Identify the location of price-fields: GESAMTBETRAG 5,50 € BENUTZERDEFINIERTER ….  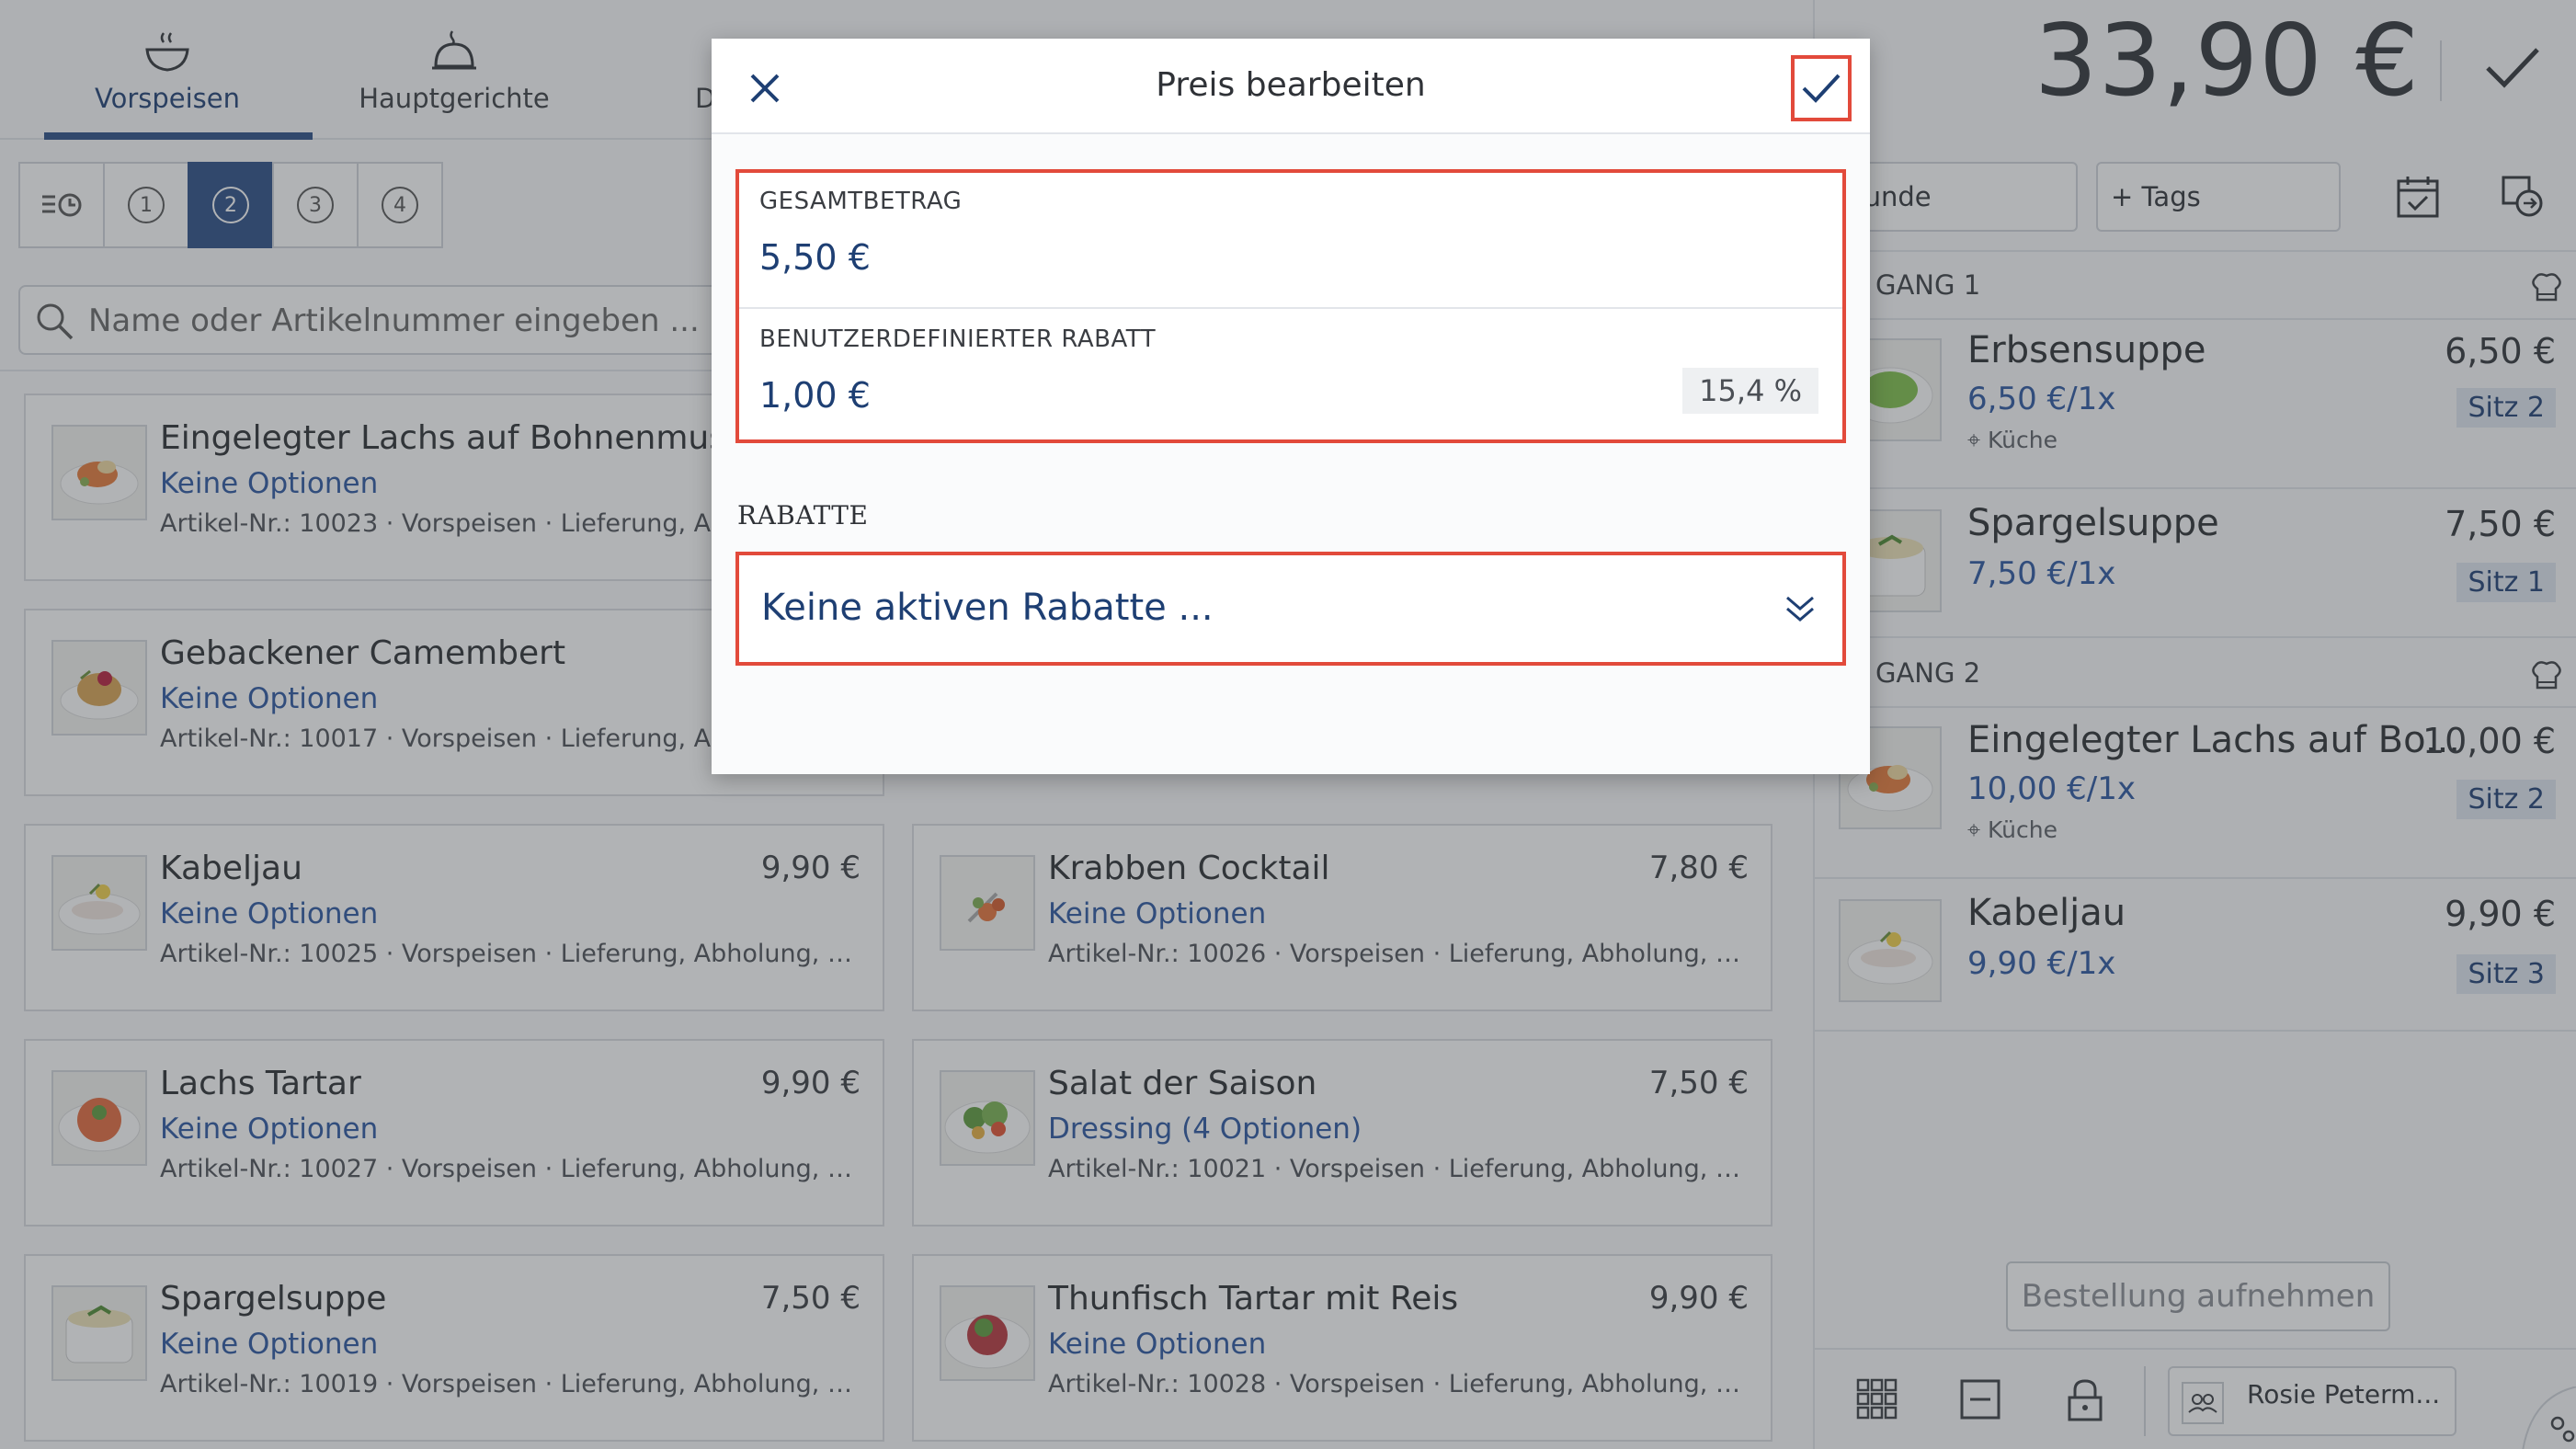
(1290, 306).